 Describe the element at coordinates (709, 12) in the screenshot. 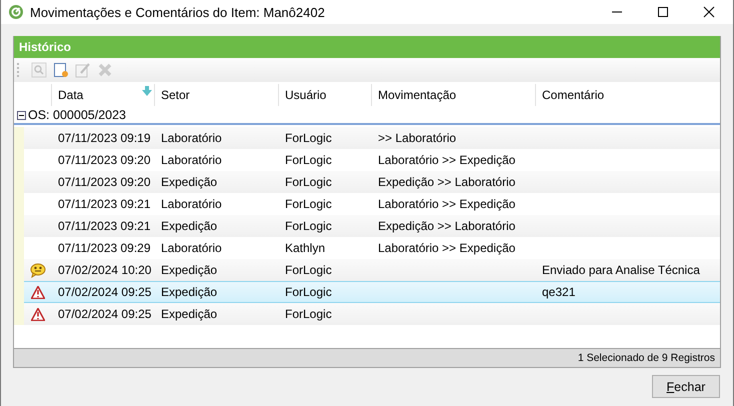

I see `close-icon` at that location.